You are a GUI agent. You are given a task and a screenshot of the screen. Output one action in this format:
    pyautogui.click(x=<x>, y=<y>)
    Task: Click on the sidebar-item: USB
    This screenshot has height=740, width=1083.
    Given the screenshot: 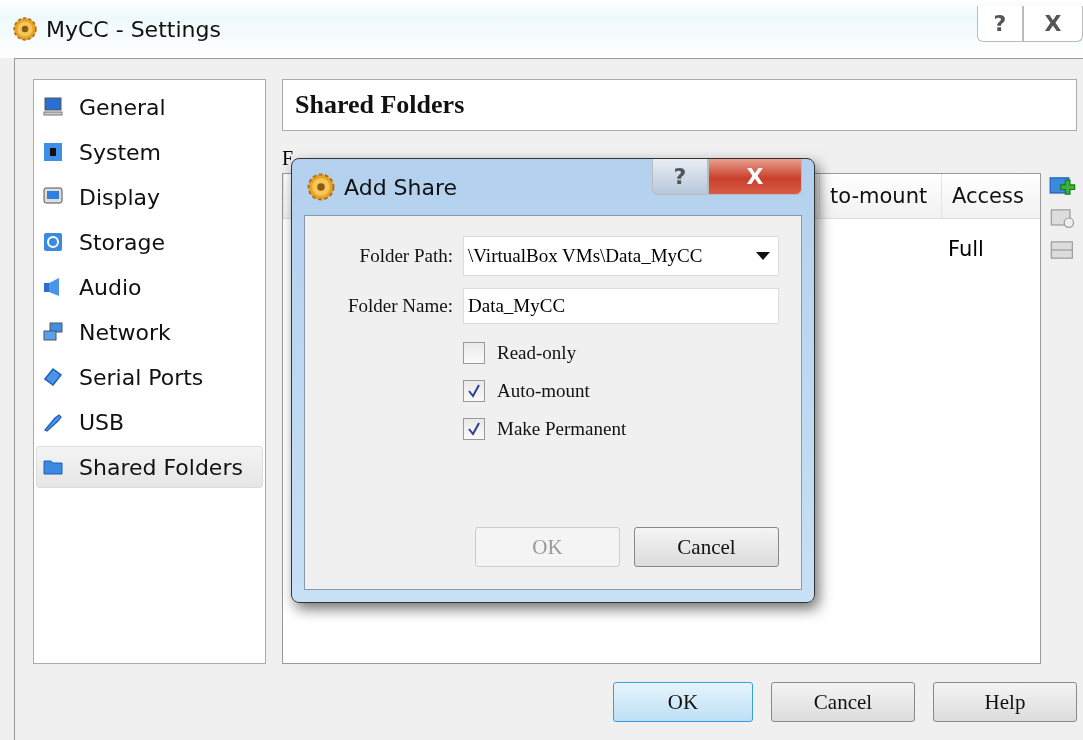 What is the action you would take?
    pyautogui.click(x=149, y=422)
    